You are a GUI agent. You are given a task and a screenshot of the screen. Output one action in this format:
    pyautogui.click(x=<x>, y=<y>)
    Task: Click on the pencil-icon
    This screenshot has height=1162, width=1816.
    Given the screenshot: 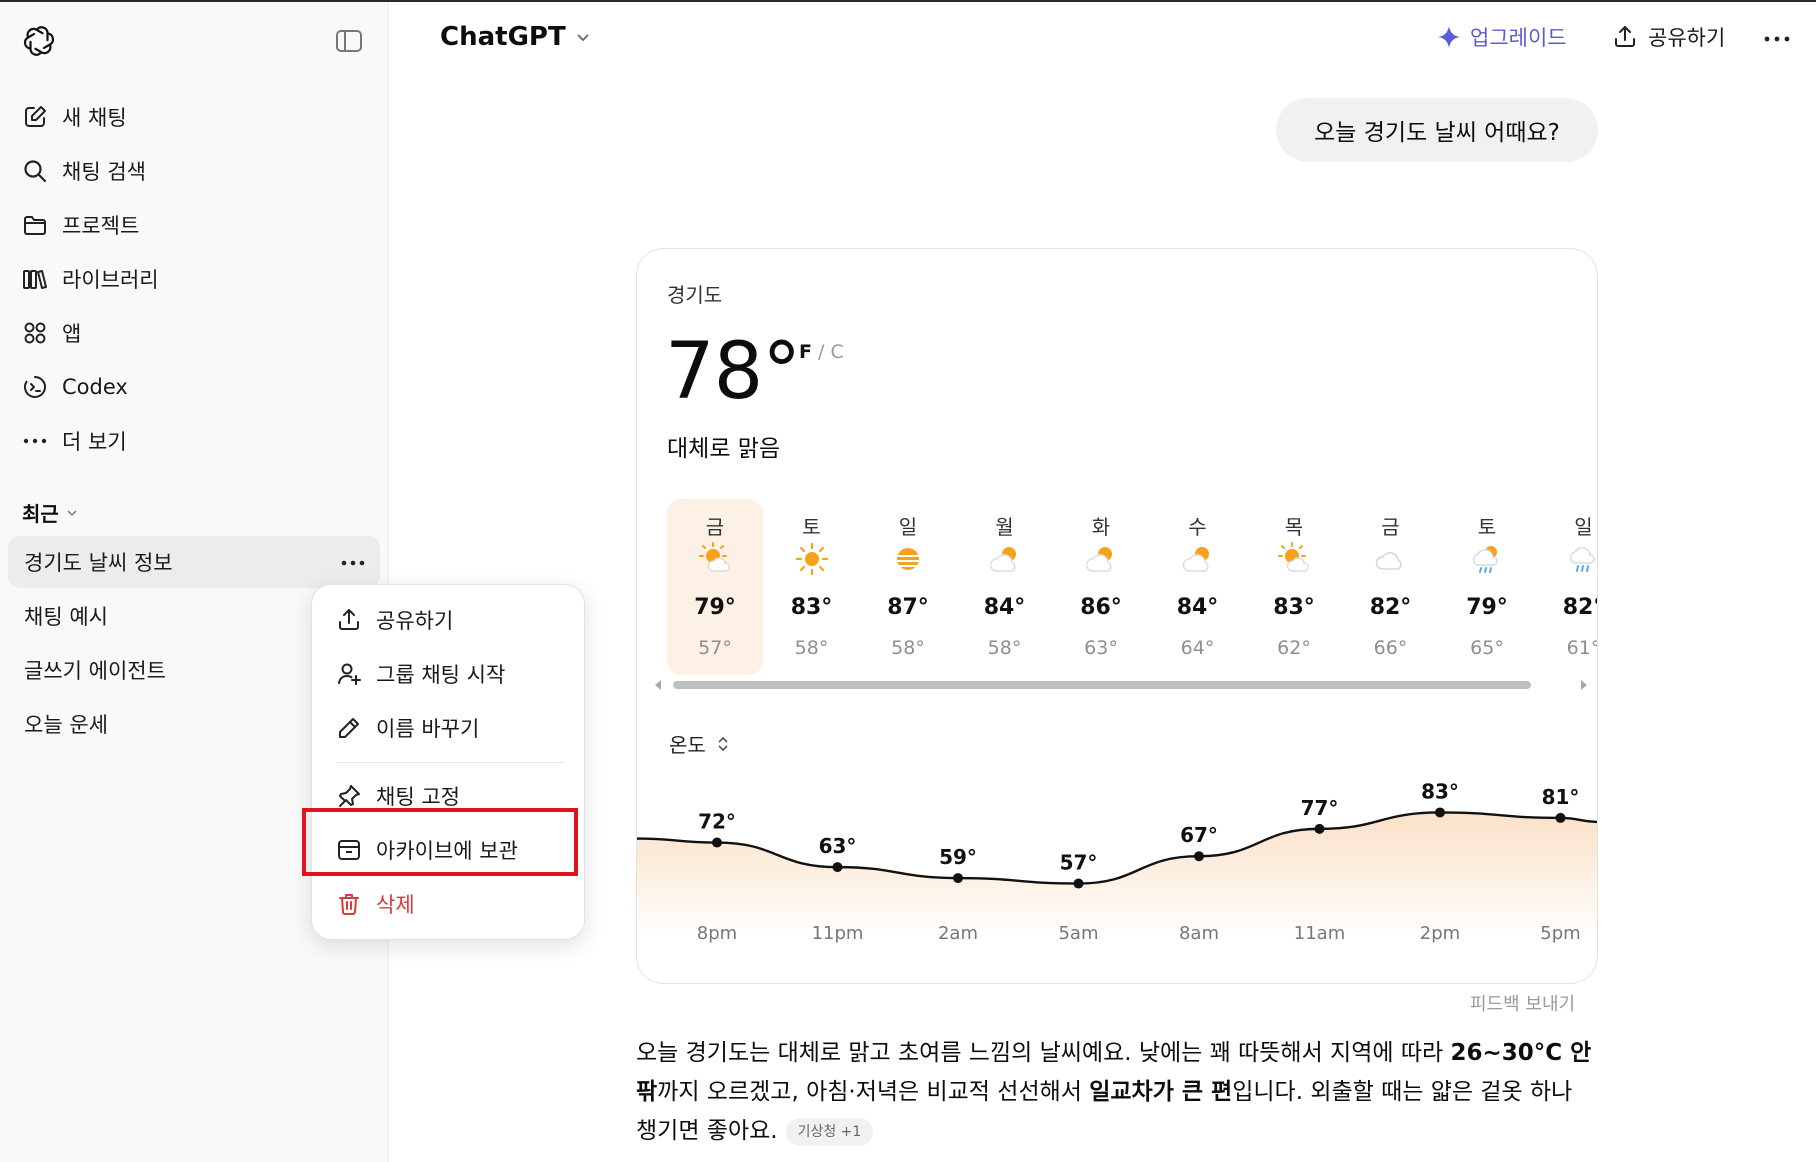 What is the action you would take?
    pyautogui.click(x=349, y=728)
    